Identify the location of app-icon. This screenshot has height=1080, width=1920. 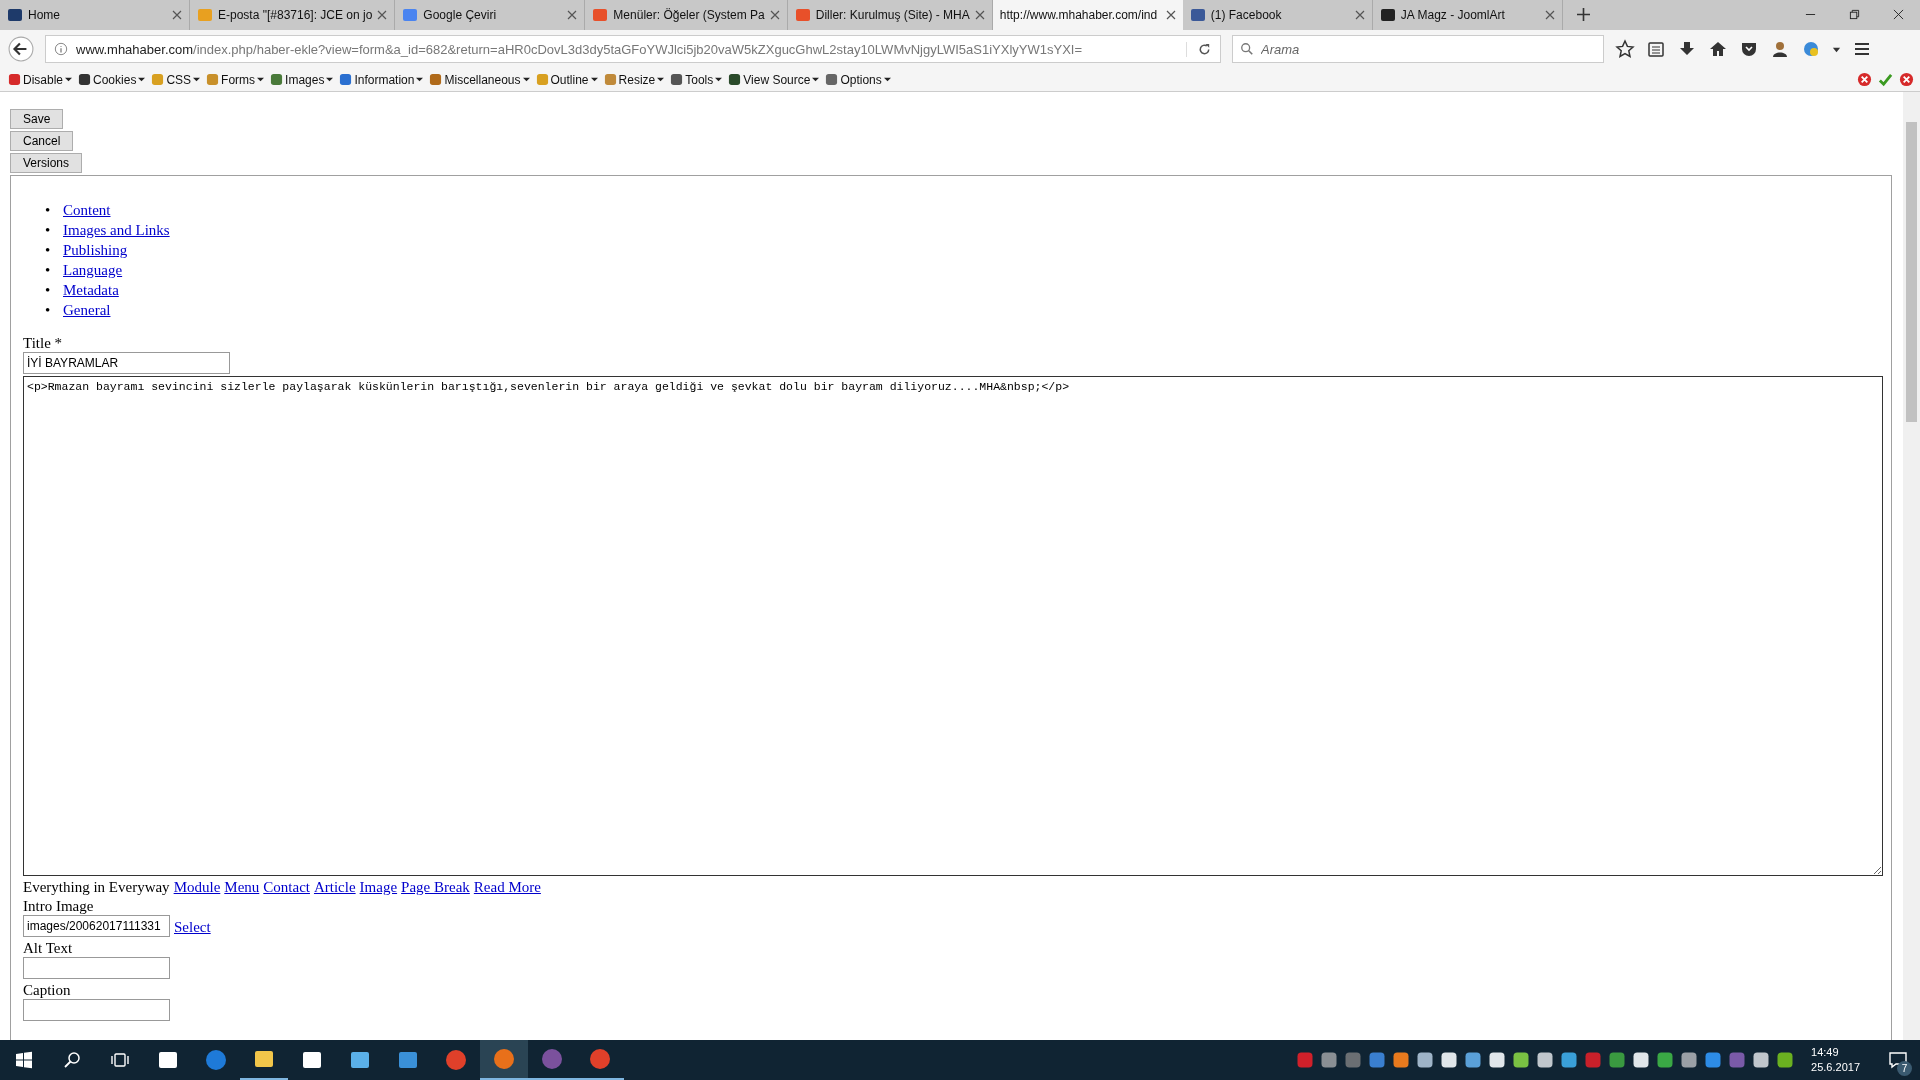
(216, 1060).